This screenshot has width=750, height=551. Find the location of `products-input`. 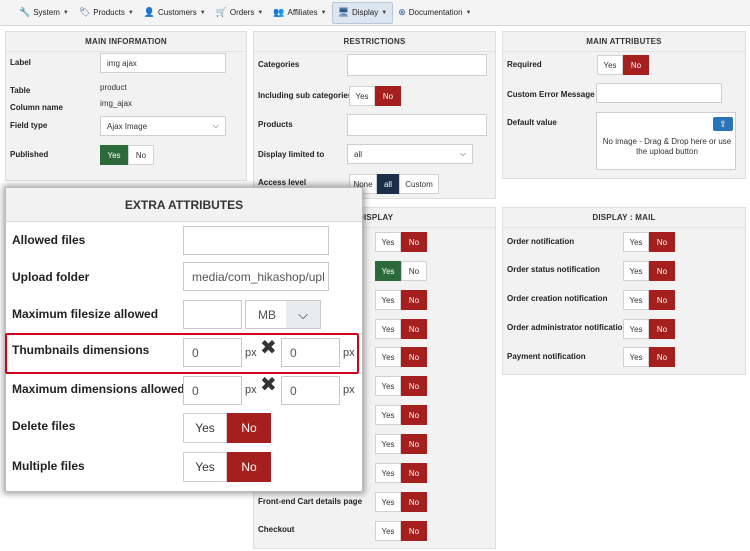

products-input is located at coordinates (417, 125).